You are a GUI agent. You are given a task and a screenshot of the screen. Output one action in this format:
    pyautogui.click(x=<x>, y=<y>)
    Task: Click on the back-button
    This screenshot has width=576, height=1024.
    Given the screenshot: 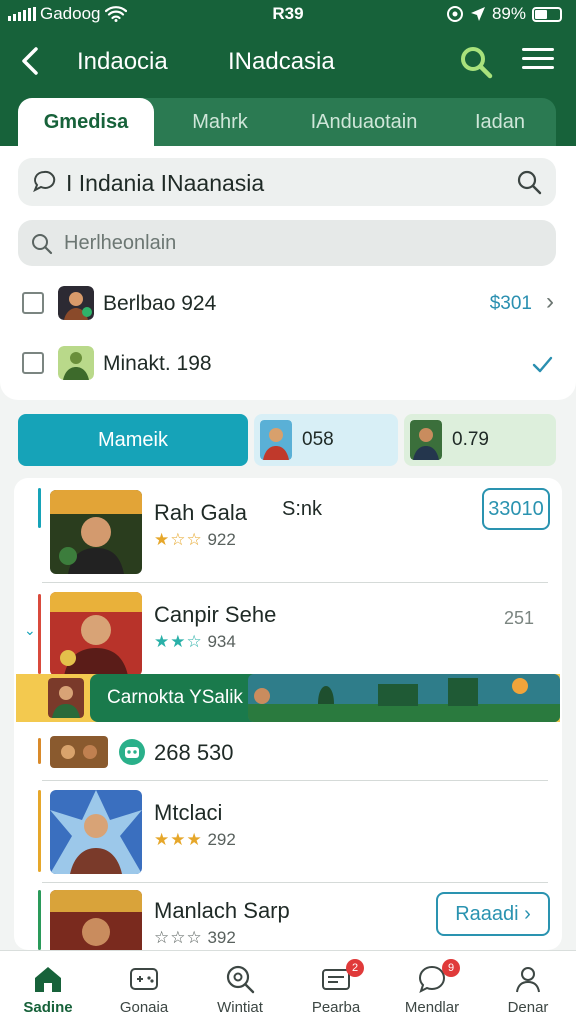 What is the action you would take?
    pyautogui.click(x=33, y=61)
    